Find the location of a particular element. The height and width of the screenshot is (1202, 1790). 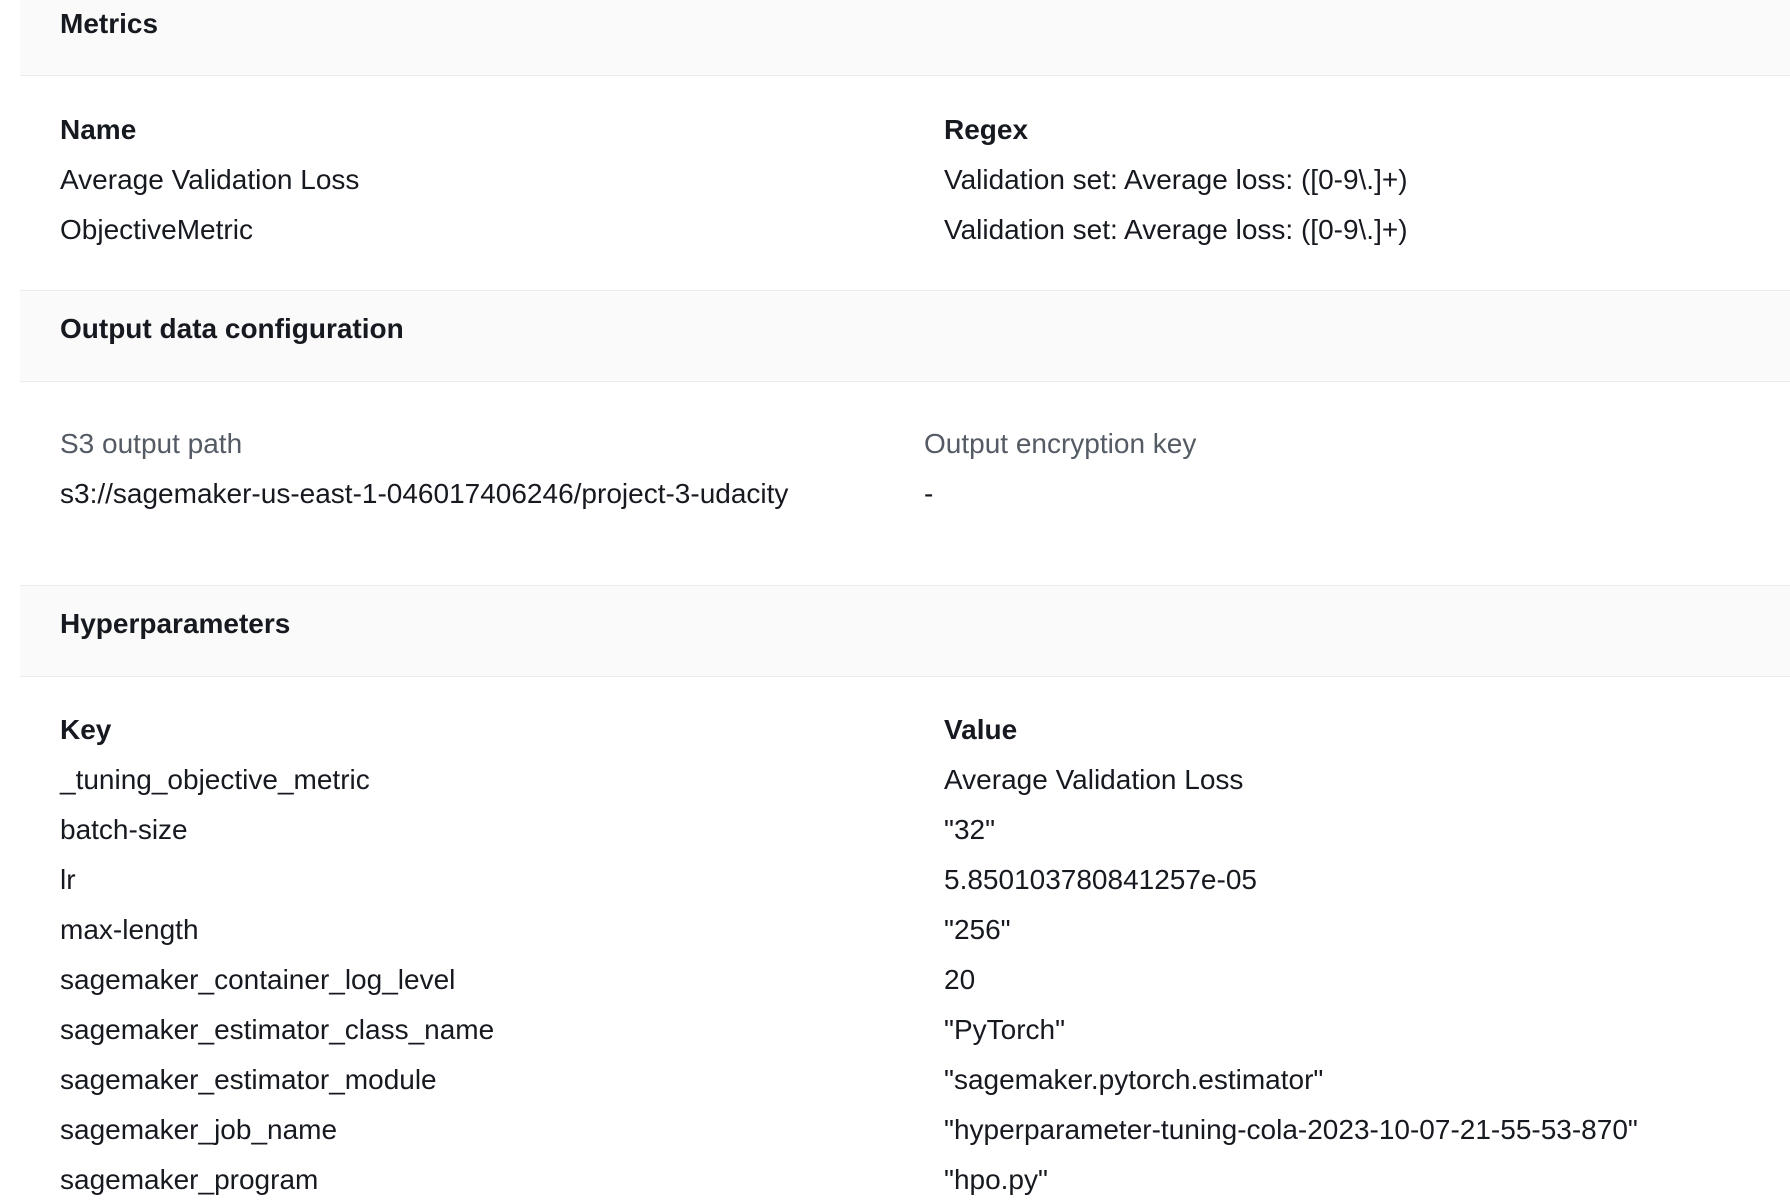

output-encryption-key-label: Output encryption key is located at coordinates (1060, 443).